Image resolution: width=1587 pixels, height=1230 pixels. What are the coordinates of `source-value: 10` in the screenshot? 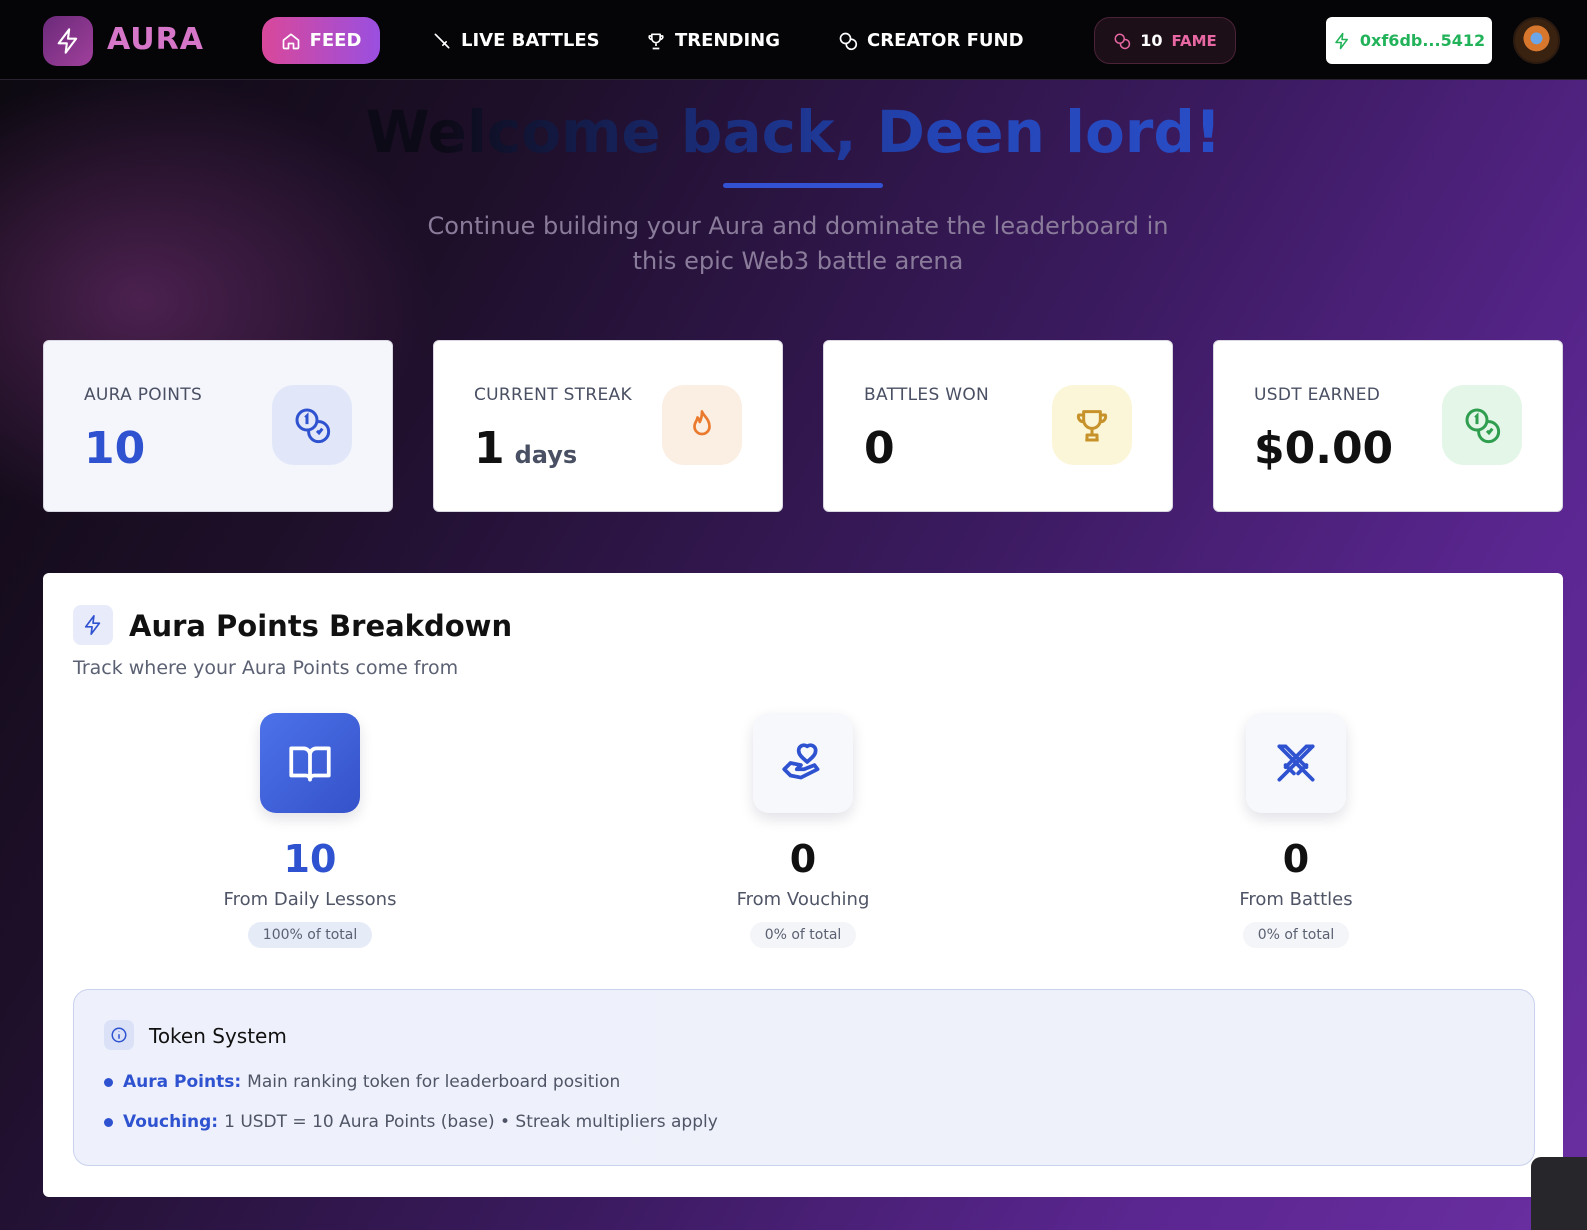 It's located at (310, 859).